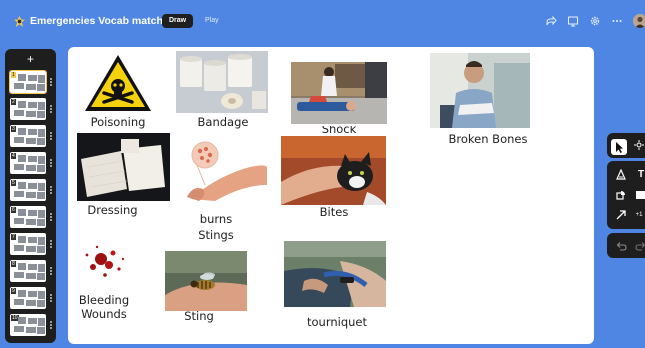  What do you see at coordinates (28, 190) in the screenshot?
I see `slide-thumbnail: 5` at bounding box center [28, 190].